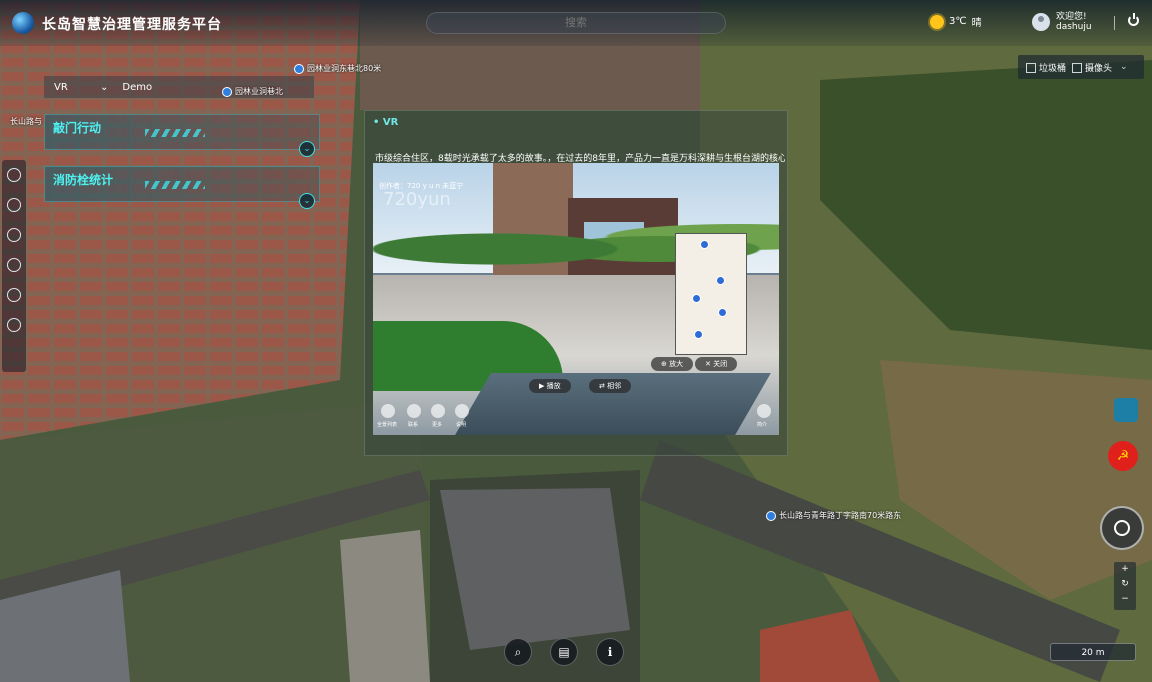 This screenshot has height=682, width=1152. I want to click on panel-hydrant-stats: 消防栓统计 ⌄, so click(182, 187).